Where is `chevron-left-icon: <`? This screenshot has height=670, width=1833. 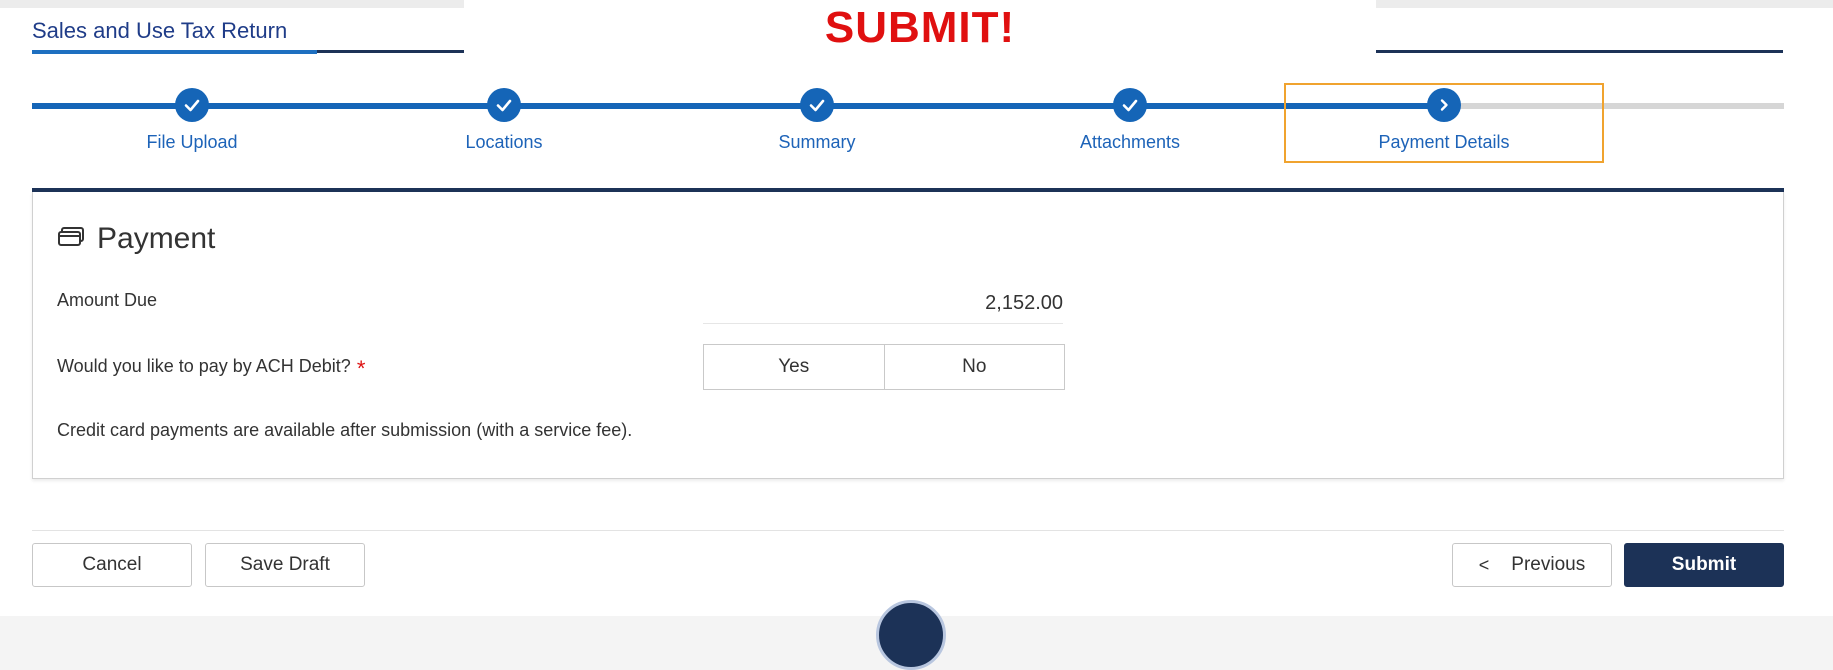 chevron-left-icon: < is located at coordinates (1484, 564).